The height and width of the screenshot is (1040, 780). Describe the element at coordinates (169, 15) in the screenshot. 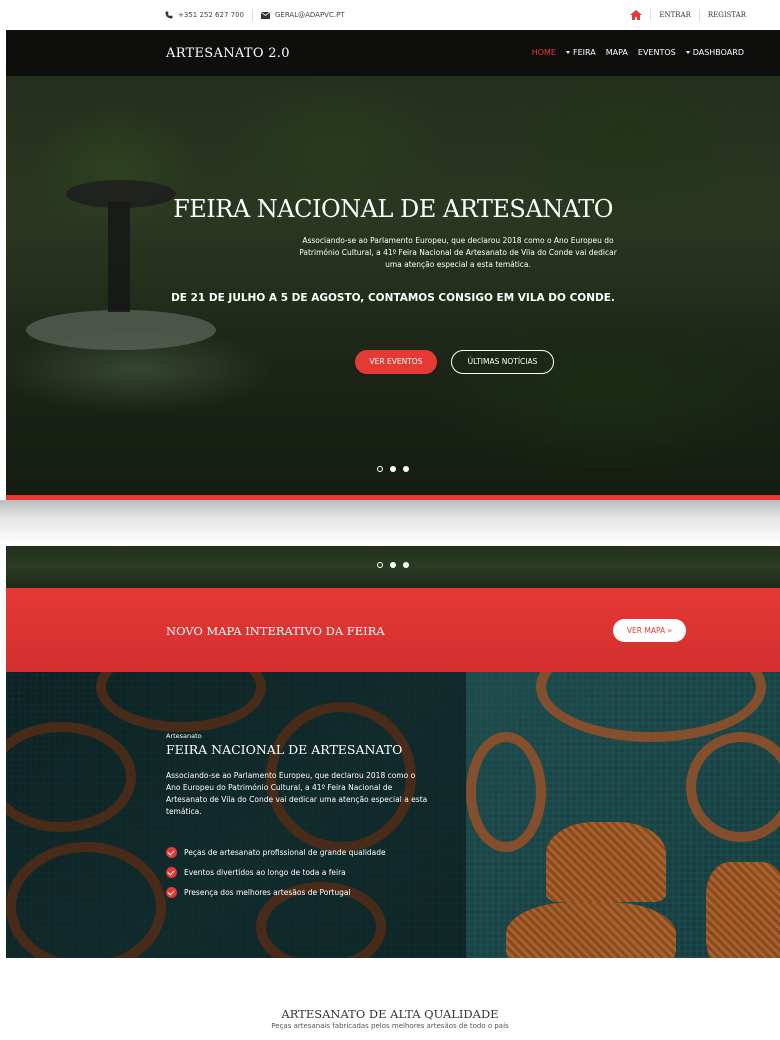

I see `phone-icon` at that location.